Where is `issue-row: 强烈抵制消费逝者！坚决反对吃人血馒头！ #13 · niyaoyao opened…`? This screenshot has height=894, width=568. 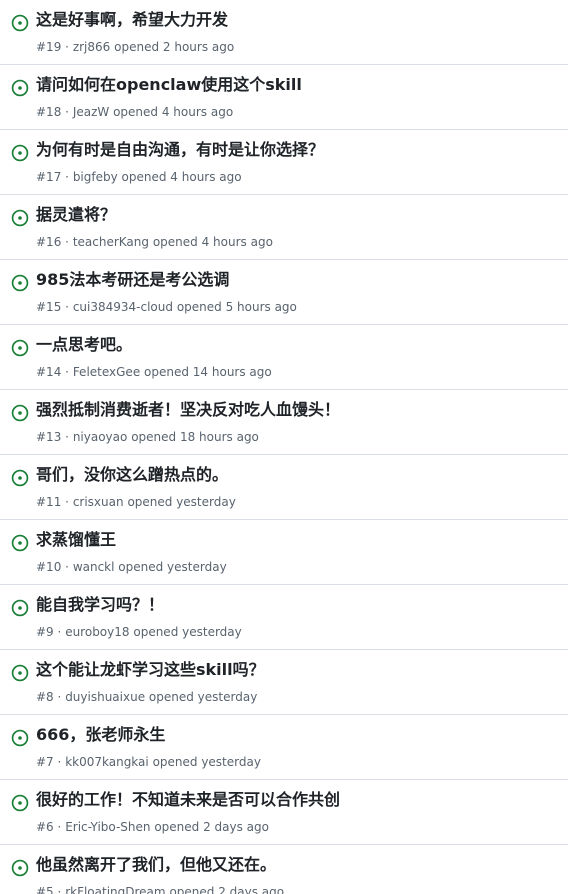 issue-row: 强烈抵制消费逝者！坚决反对吃人血馒头！ #13 · niyaoyao opened… is located at coordinates (284, 422).